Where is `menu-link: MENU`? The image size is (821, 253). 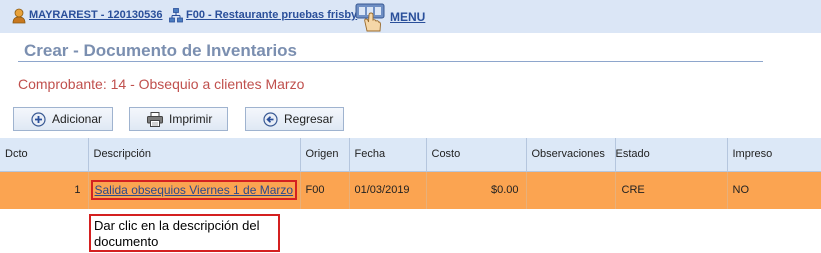 menu-link: MENU is located at coordinates (407, 17).